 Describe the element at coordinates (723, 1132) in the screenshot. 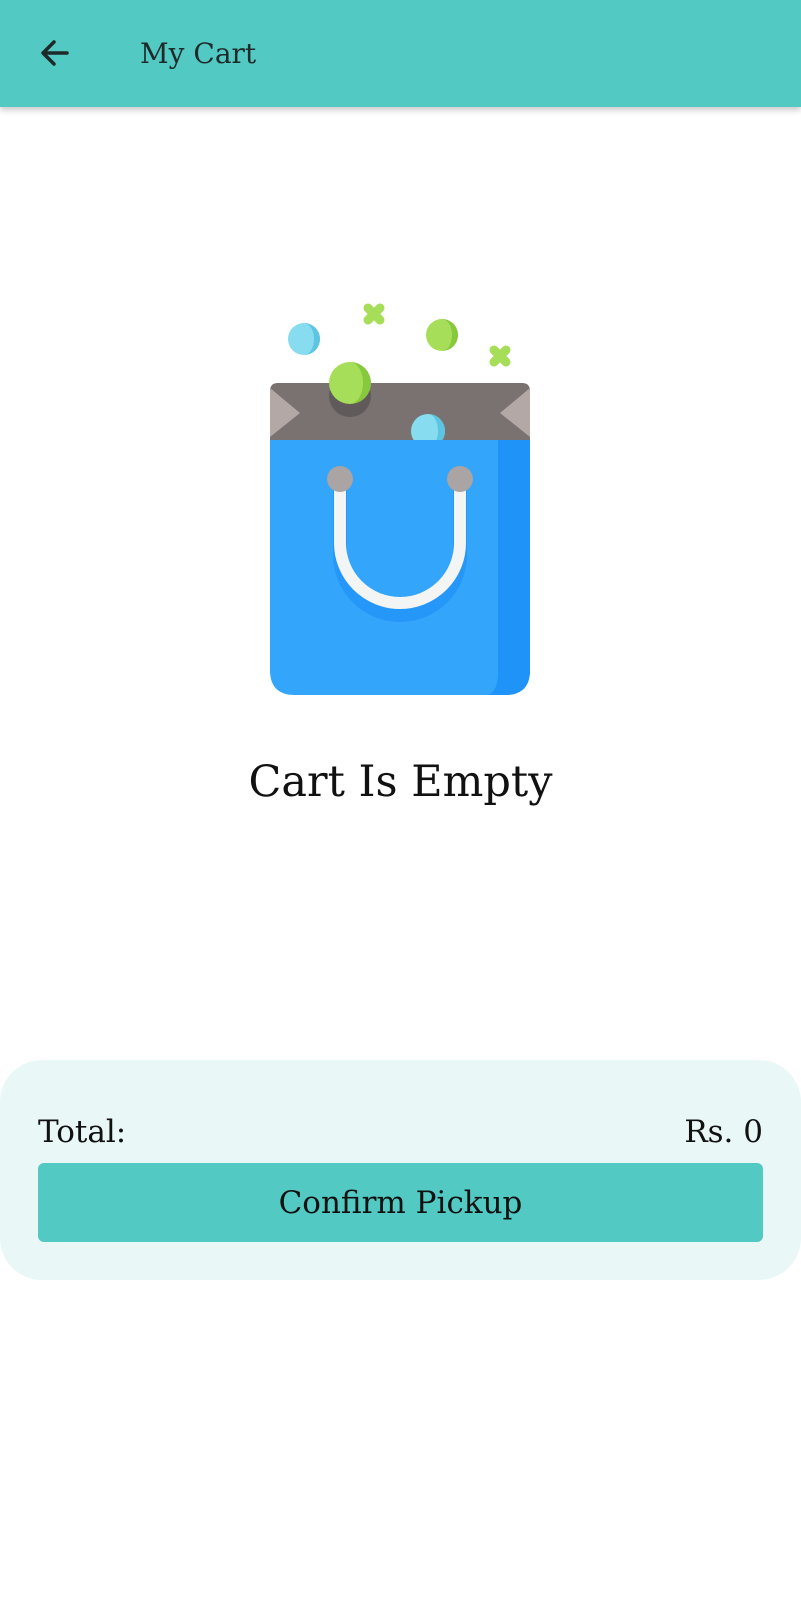

I see `total-value: Rs. 0` at that location.